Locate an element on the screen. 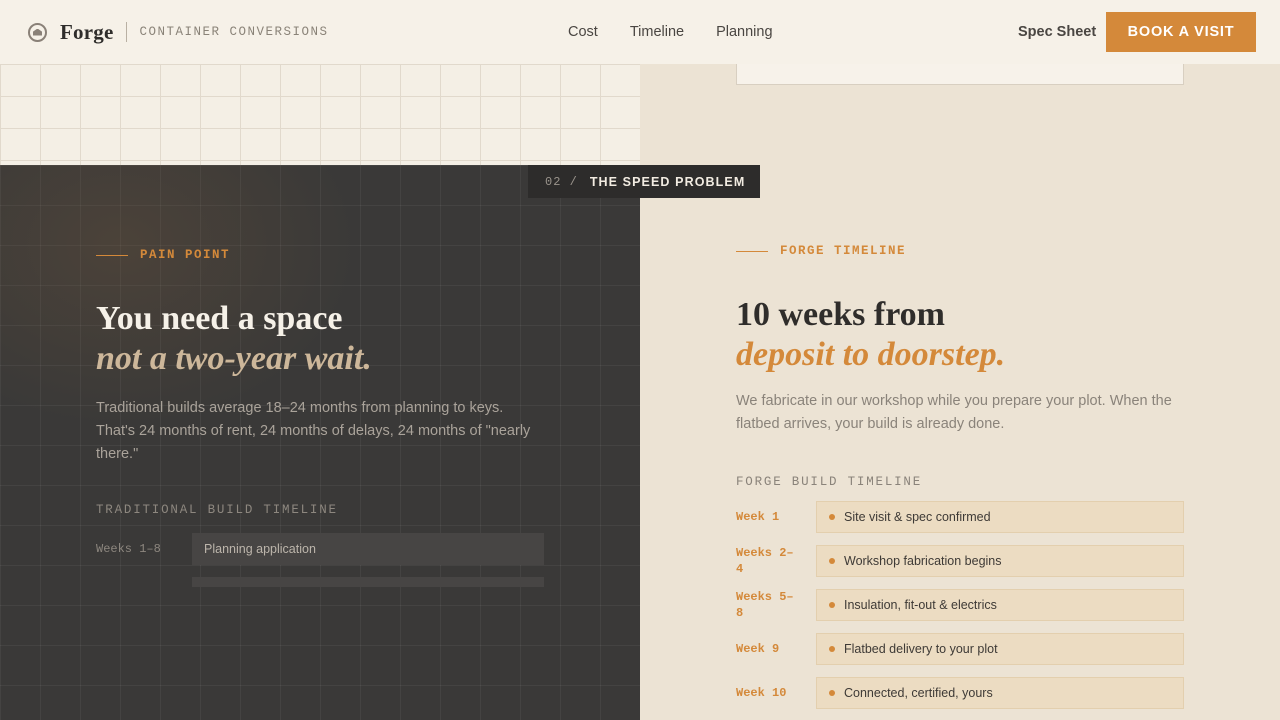  timeline-step-label: Connected, certified, yours is located at coordinates (918, 693).